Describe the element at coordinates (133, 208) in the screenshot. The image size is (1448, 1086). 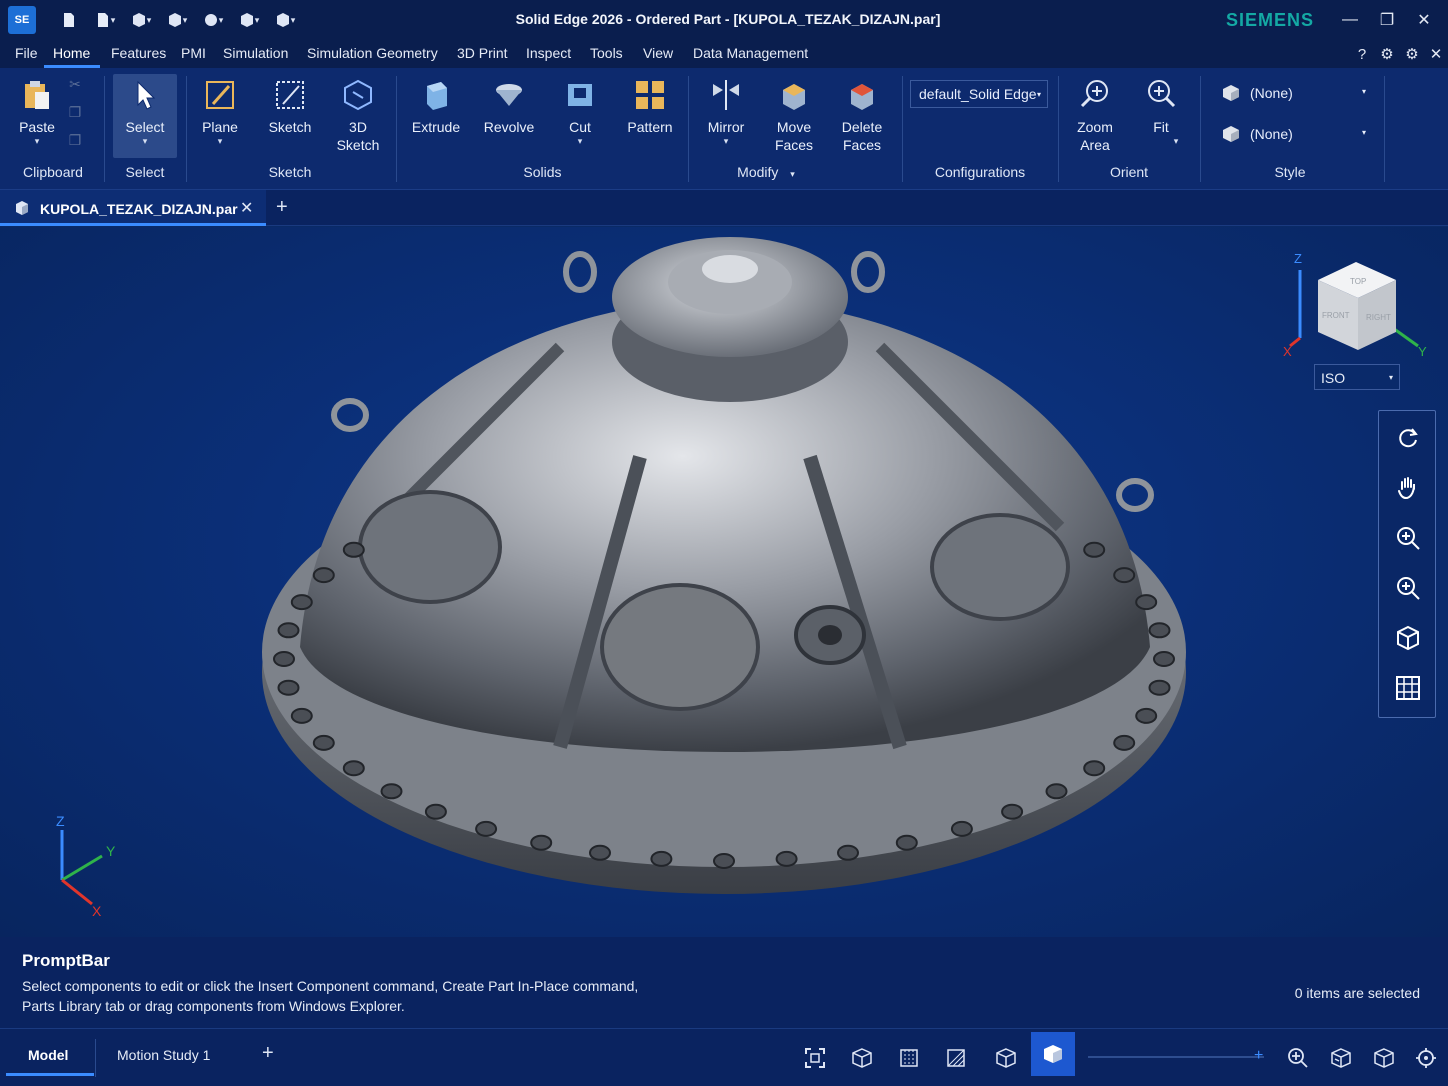
I see `document-tab: KUPOLA_TEZAK_DIZAJN.par ✕` at that location.